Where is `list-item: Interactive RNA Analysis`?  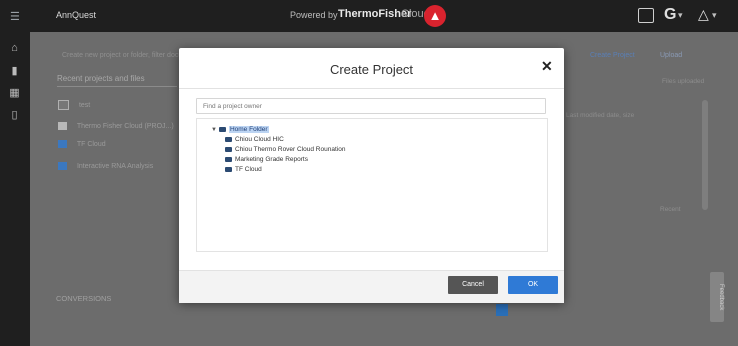 list-item: Interactive RNA Analysis is located at coordinates (105, 166).